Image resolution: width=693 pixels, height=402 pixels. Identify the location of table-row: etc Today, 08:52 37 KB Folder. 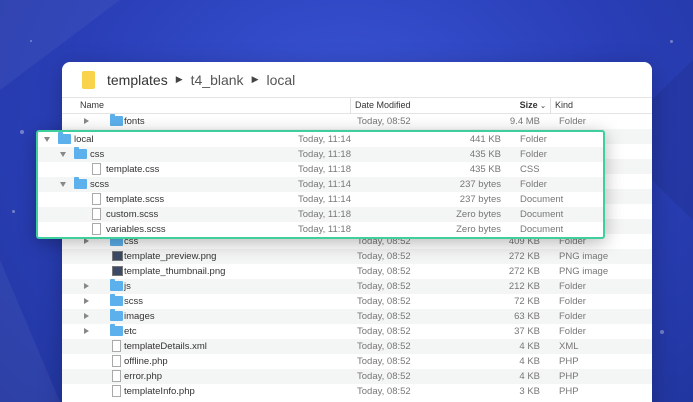
(357, 331).